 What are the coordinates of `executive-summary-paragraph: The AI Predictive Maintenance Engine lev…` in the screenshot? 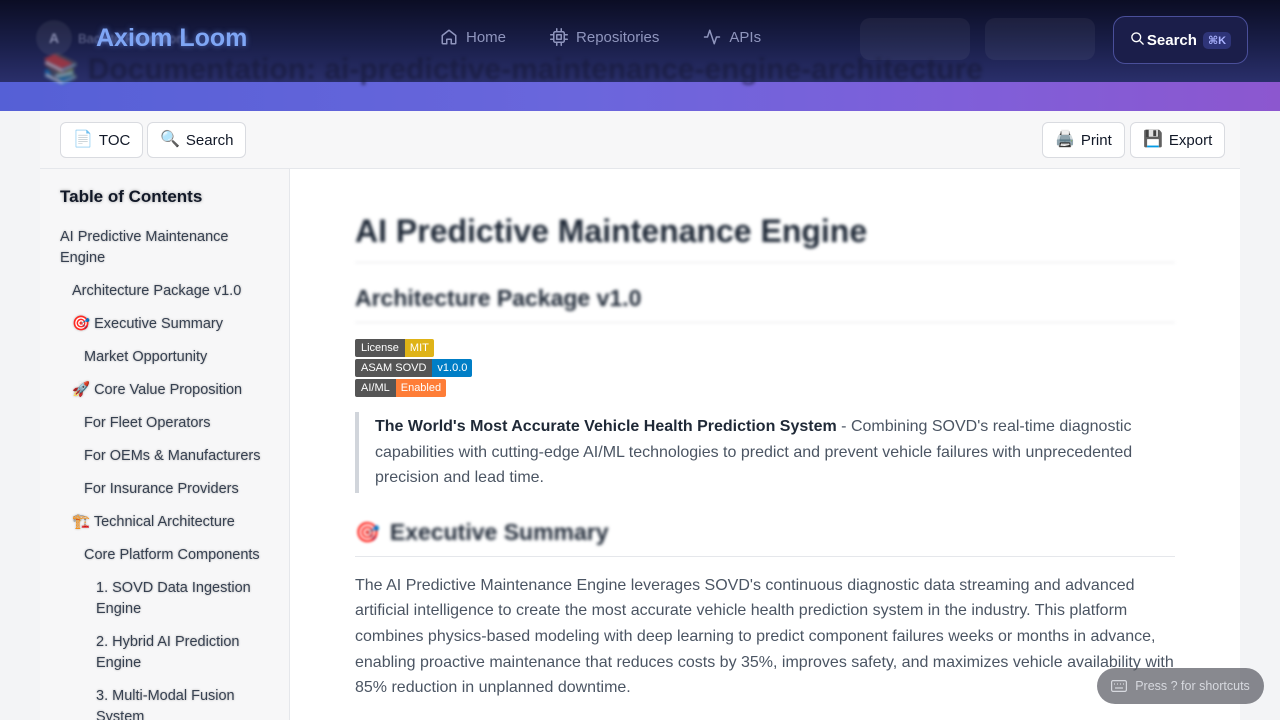 It's located at (764, 636).